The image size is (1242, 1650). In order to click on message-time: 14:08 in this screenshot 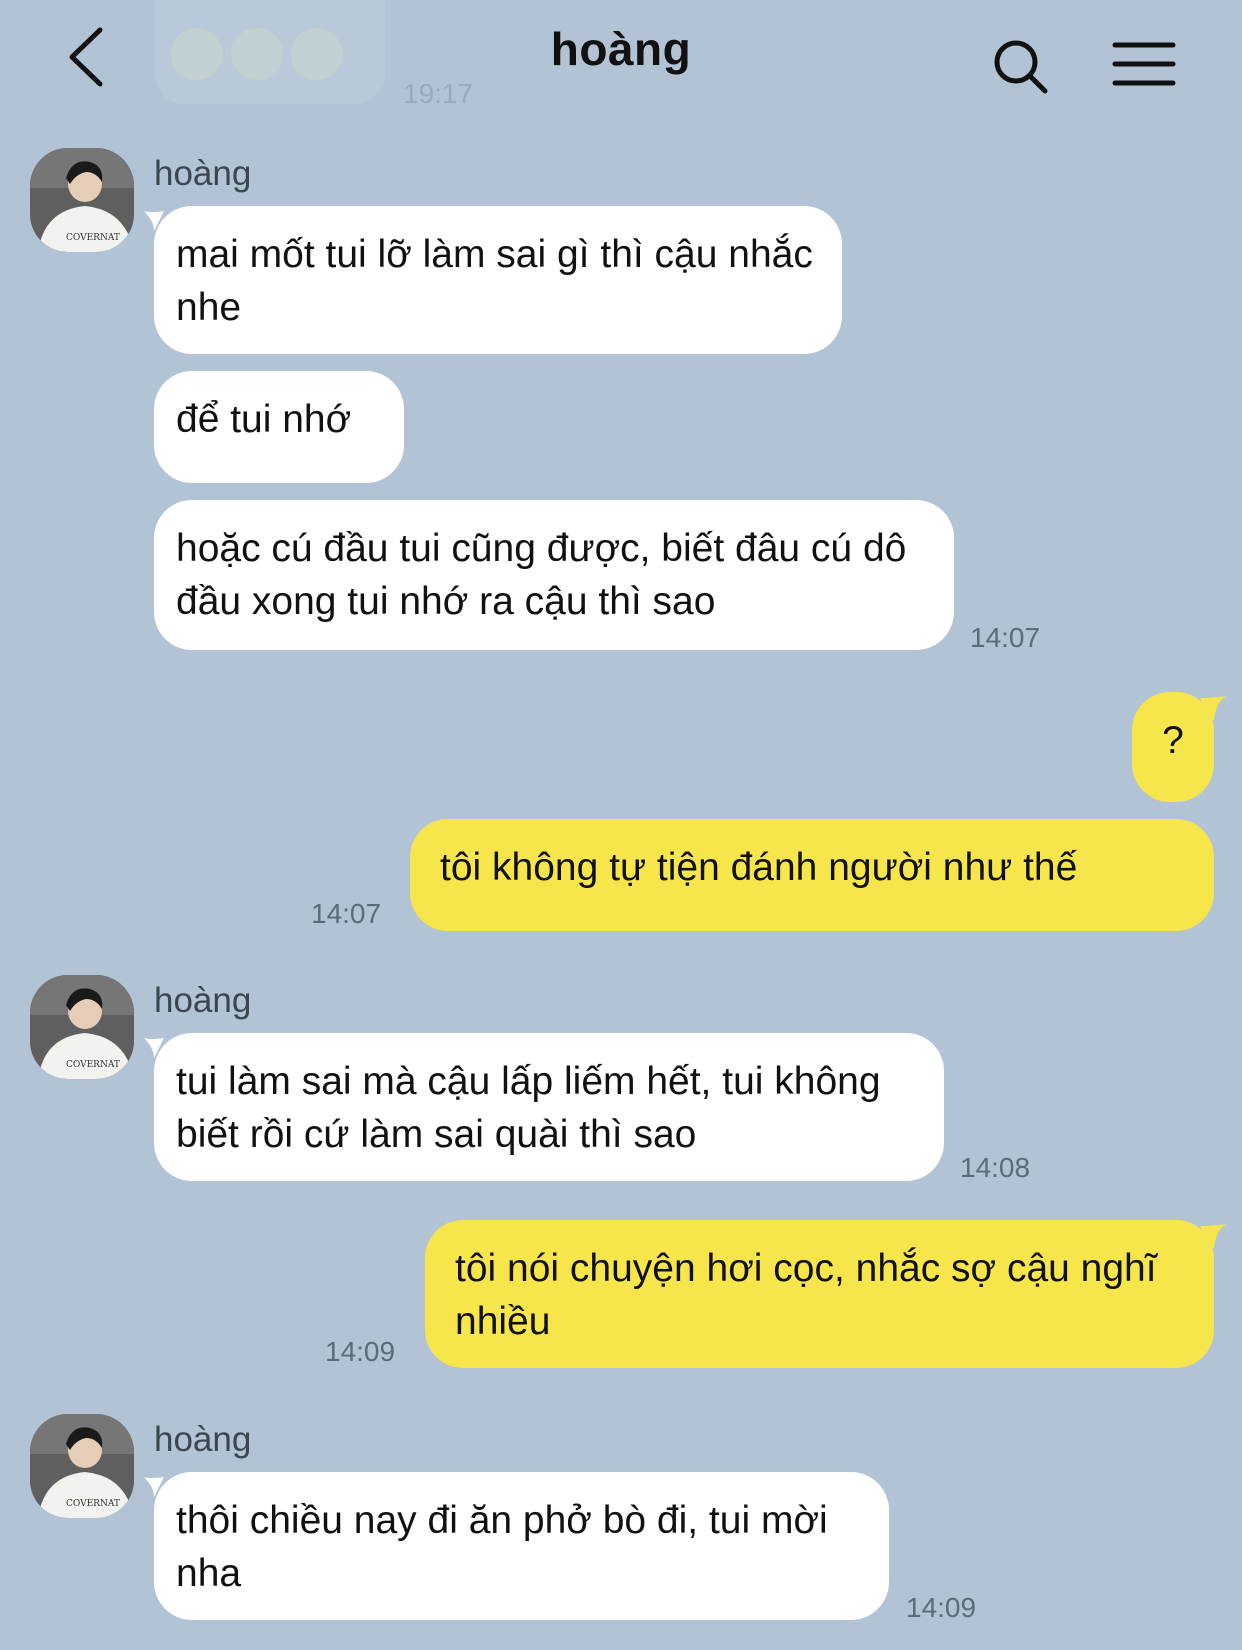, I will do `click(995, 1167)`.